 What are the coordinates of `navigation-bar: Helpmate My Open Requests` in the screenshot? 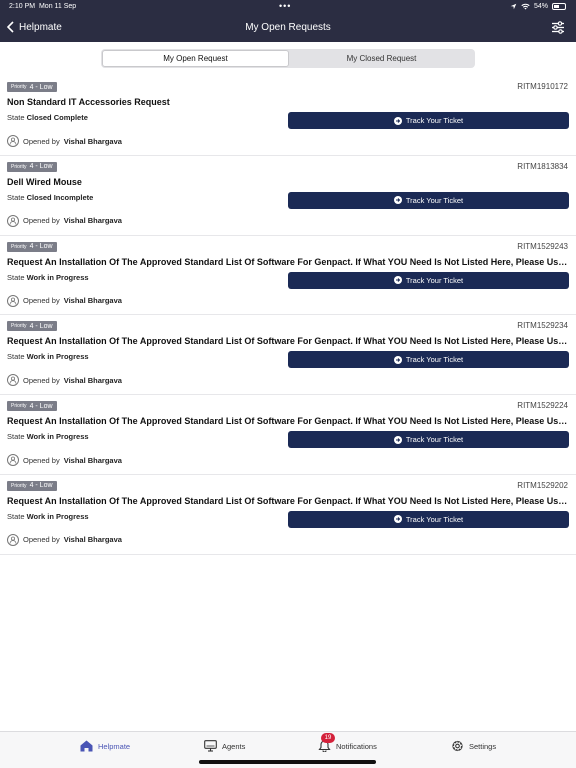 It's located at (288, 28).